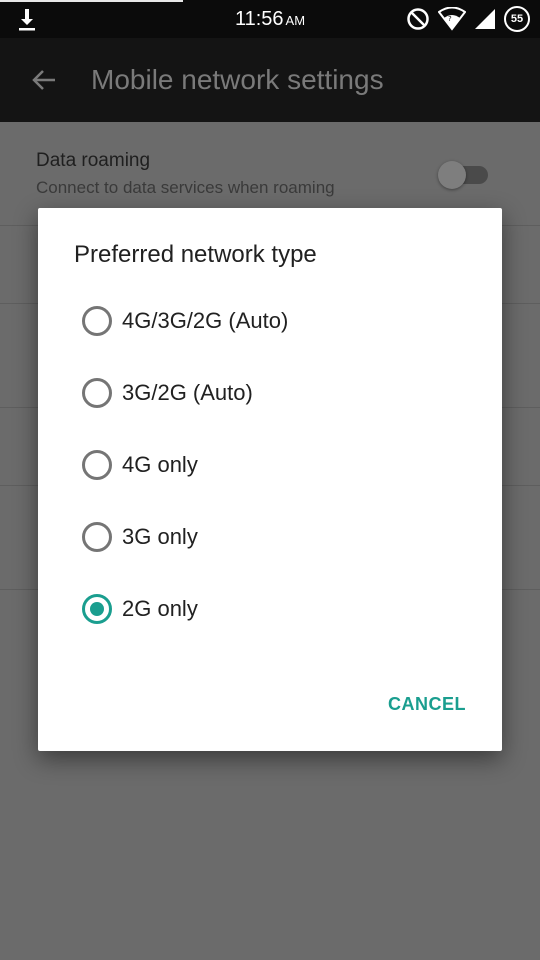 The width and height of the screenshot is (540, 960). I want to click on option-label: 3G/2G (Auto), so click(187, 392).